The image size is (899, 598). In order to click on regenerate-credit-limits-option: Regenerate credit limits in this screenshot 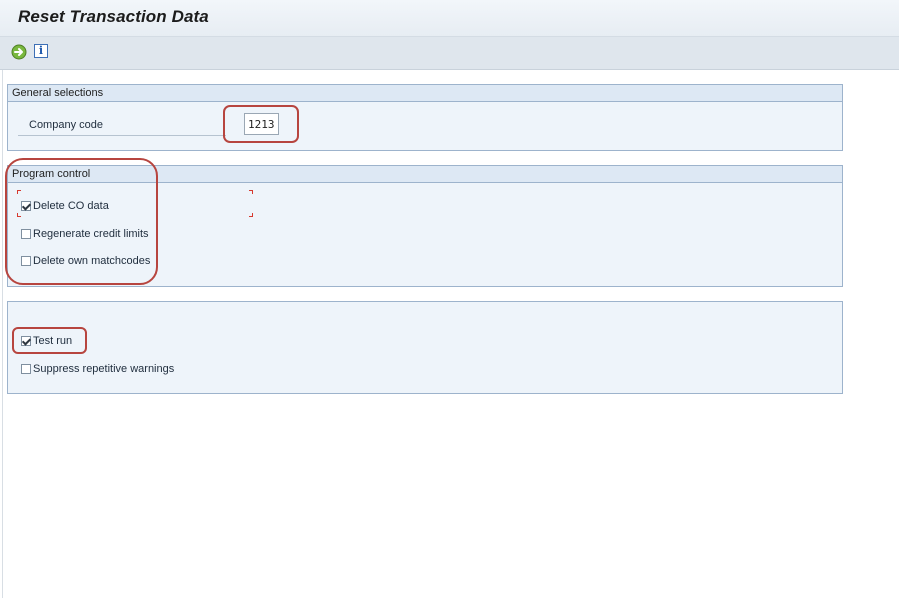, I will do `click(85, 234)`.